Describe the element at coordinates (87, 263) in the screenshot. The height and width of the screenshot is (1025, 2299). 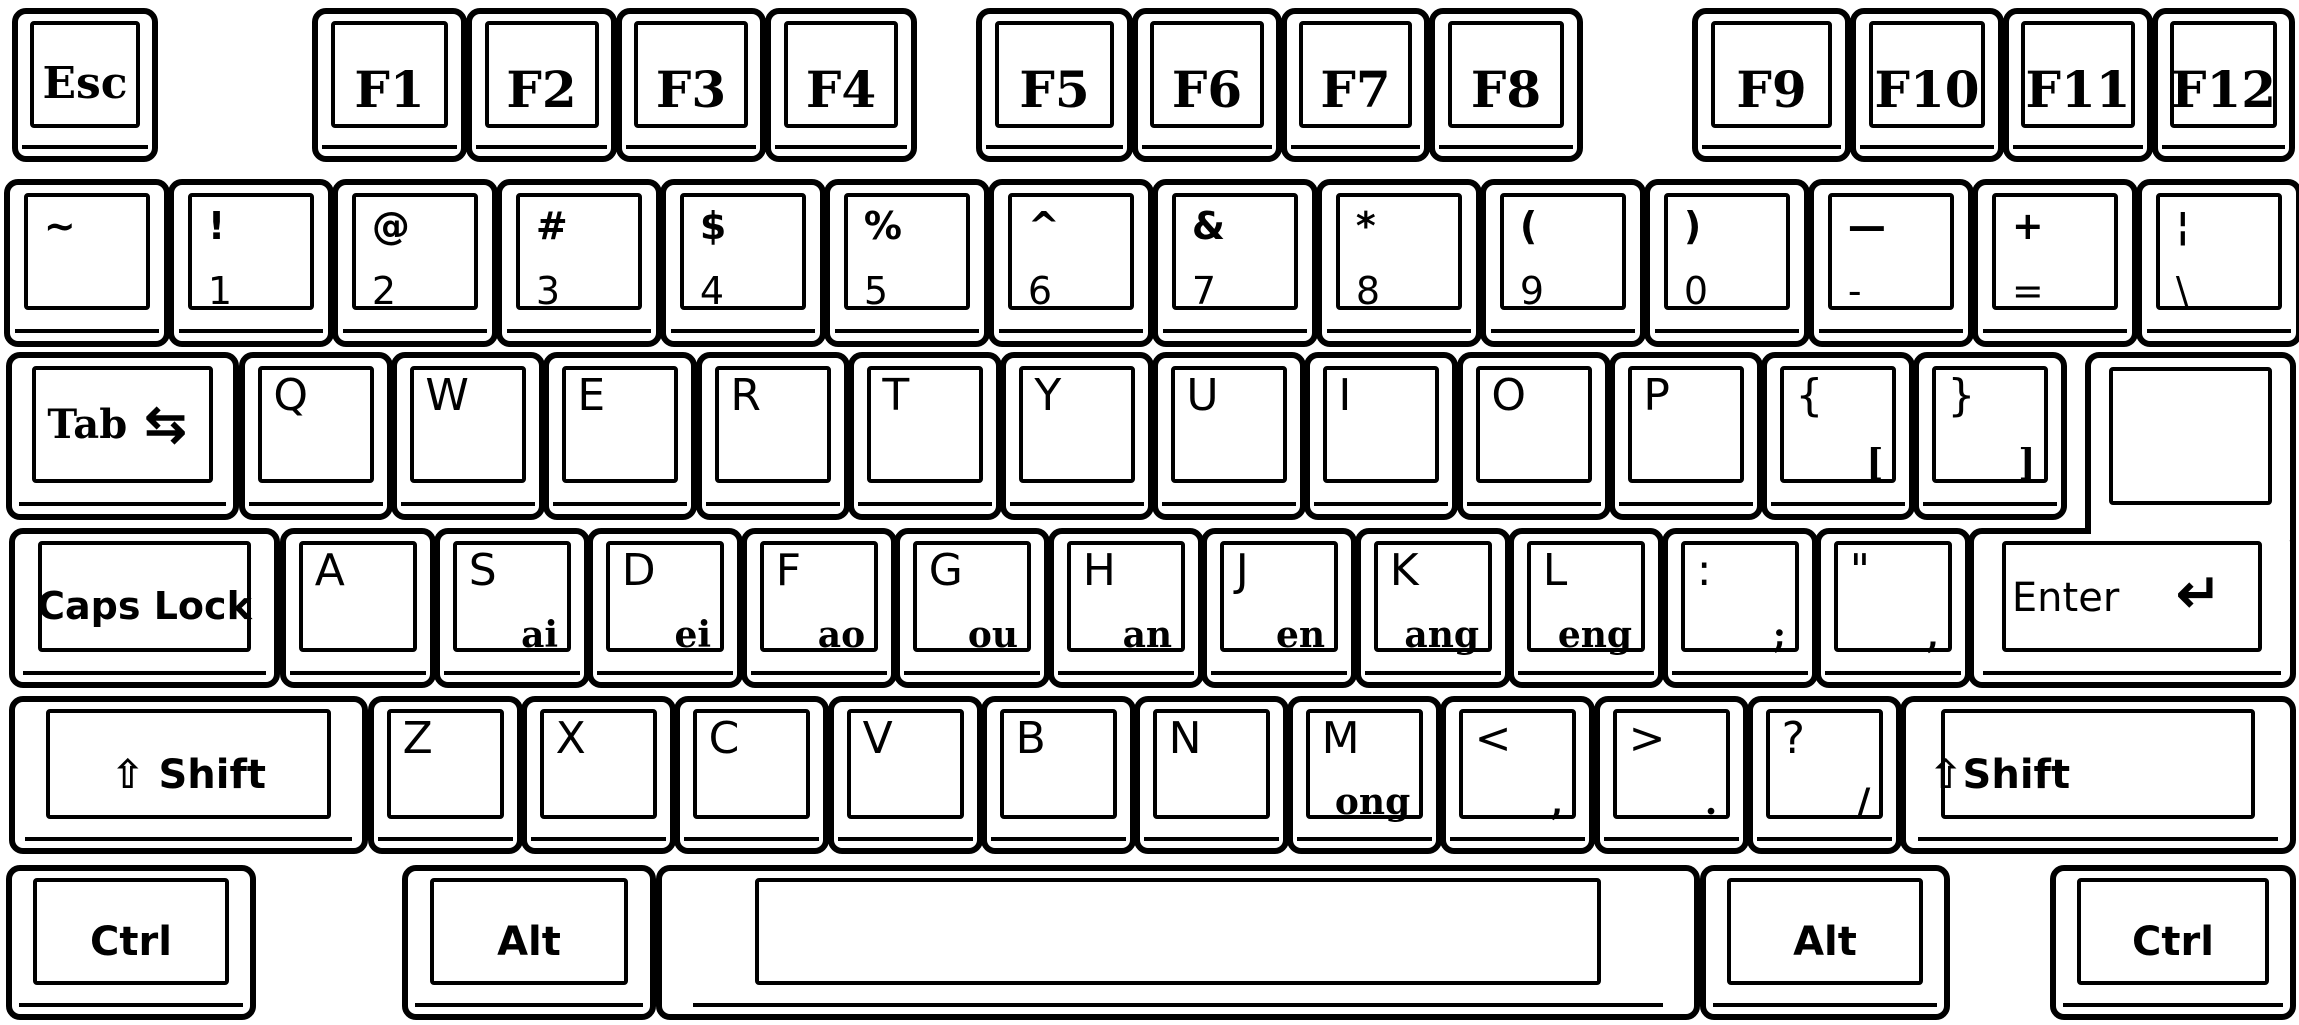
I see `key-number-0: ~` at that location.